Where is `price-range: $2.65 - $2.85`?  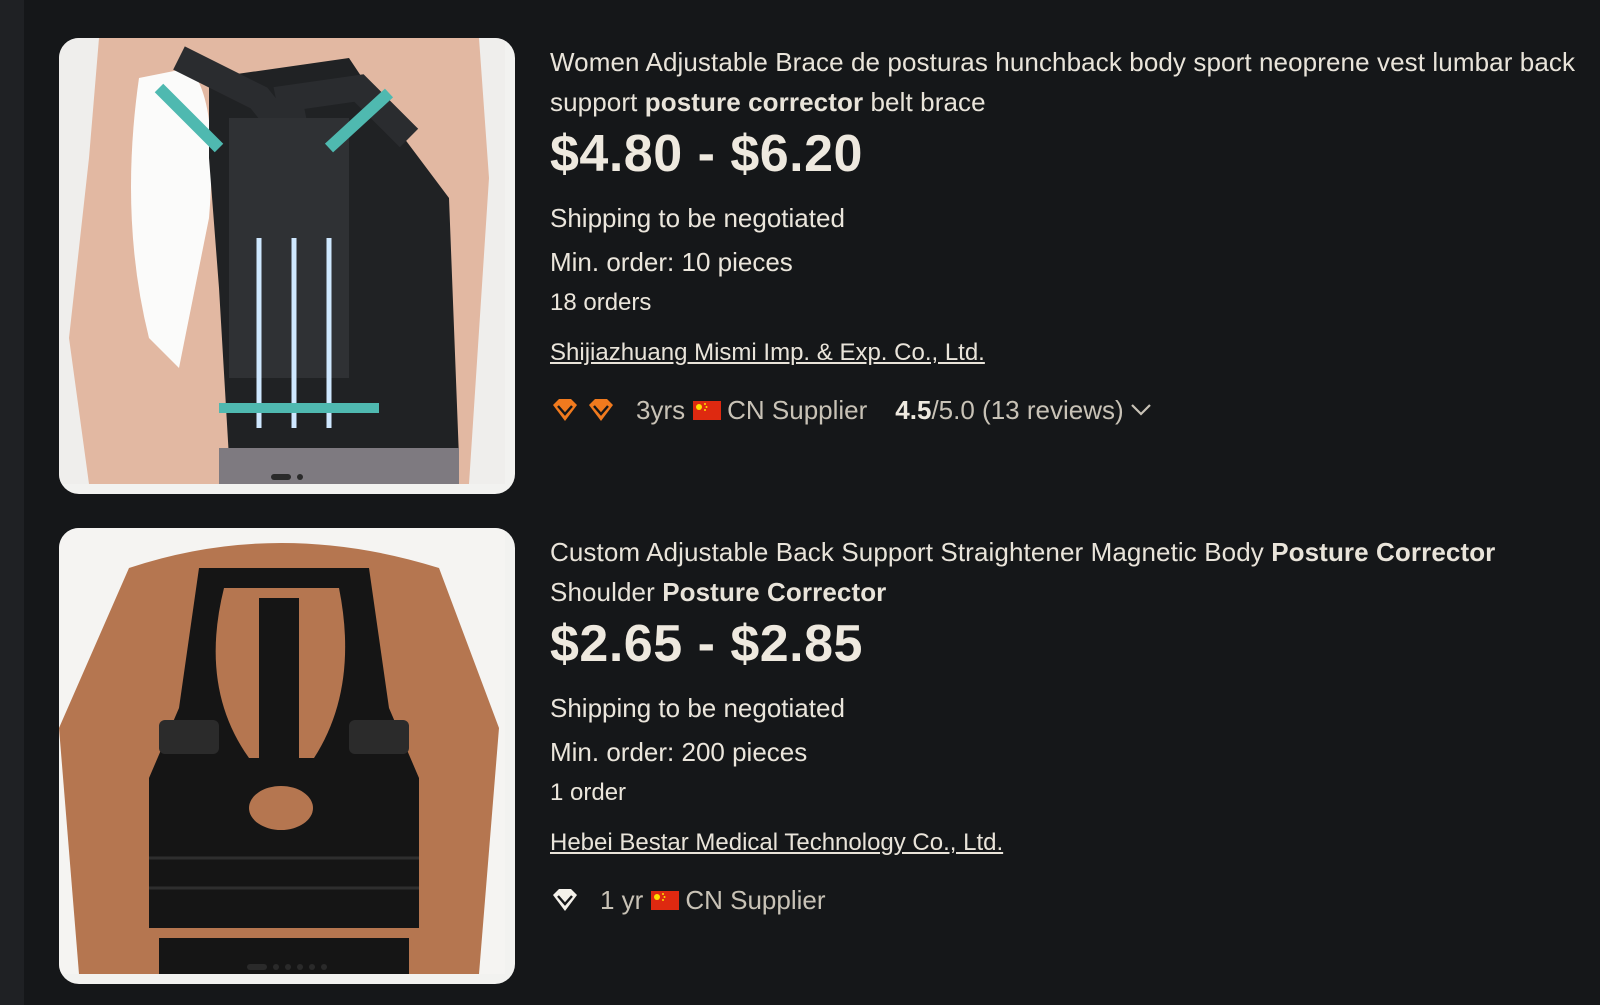 price-range: $2.65 - $2.85 is located at coordinates (706, 644).